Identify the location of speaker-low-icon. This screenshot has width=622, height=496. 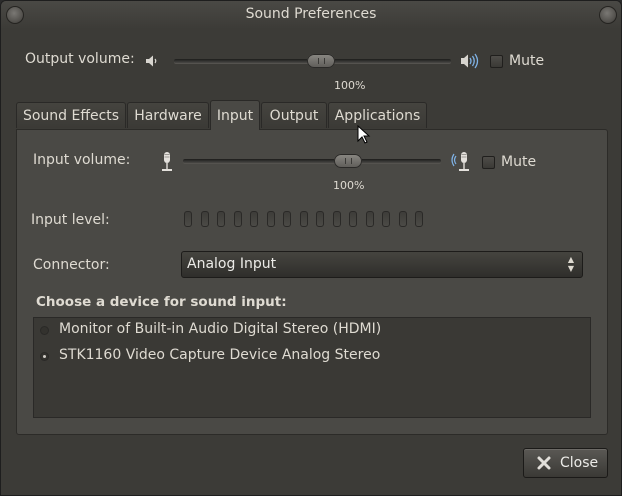
(152, 61).